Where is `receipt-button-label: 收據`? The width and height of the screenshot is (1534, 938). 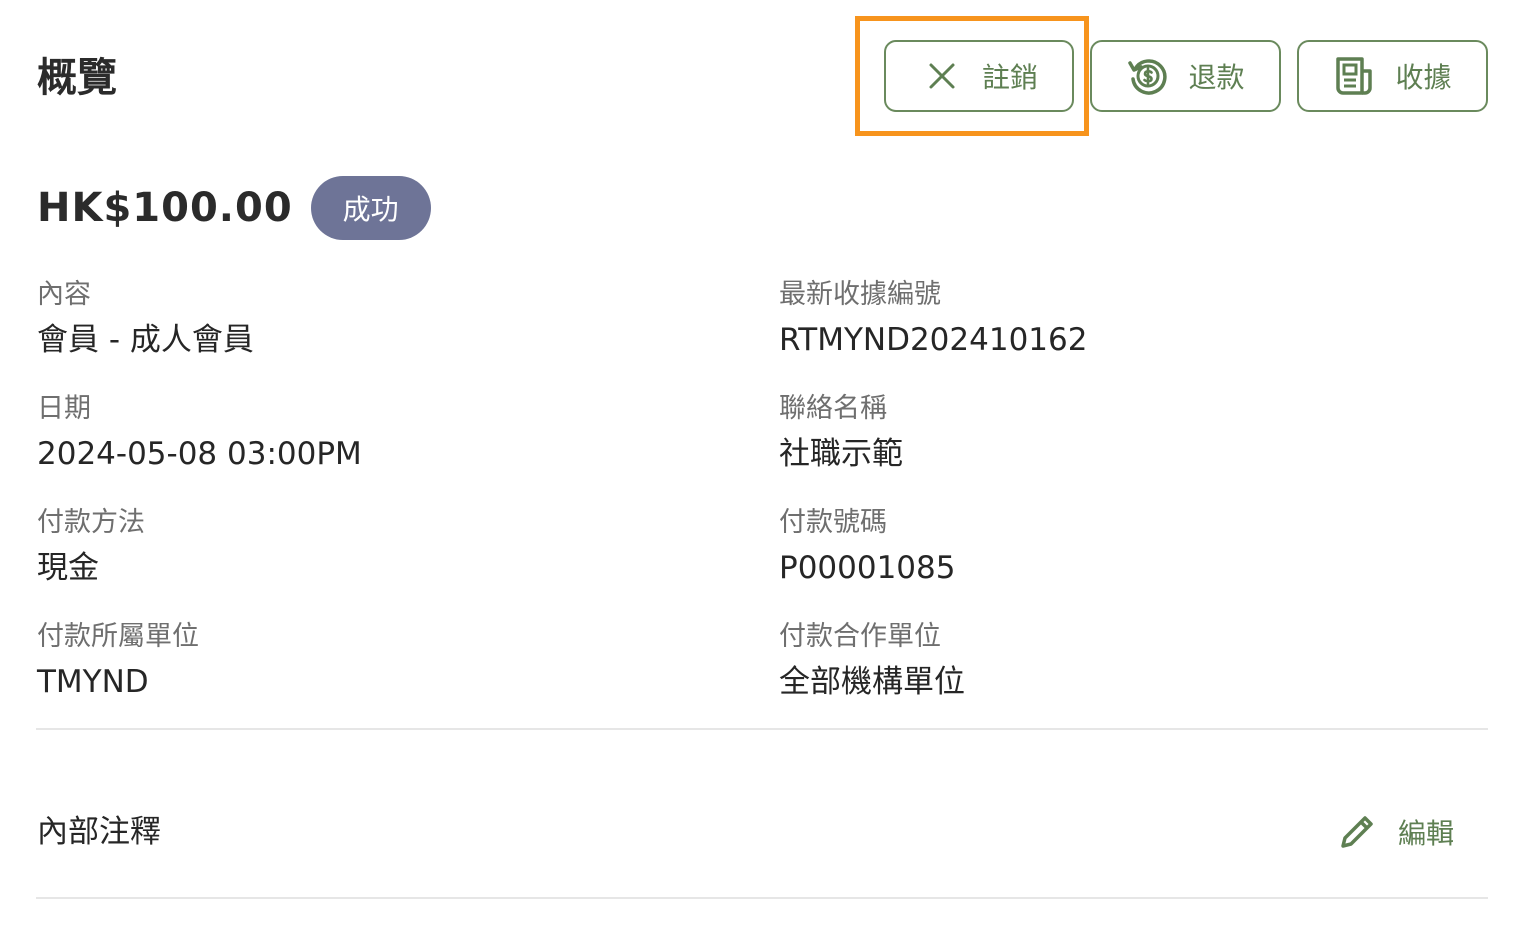 receipt-button-label: 收據 is located at coordinates (1423, 77).